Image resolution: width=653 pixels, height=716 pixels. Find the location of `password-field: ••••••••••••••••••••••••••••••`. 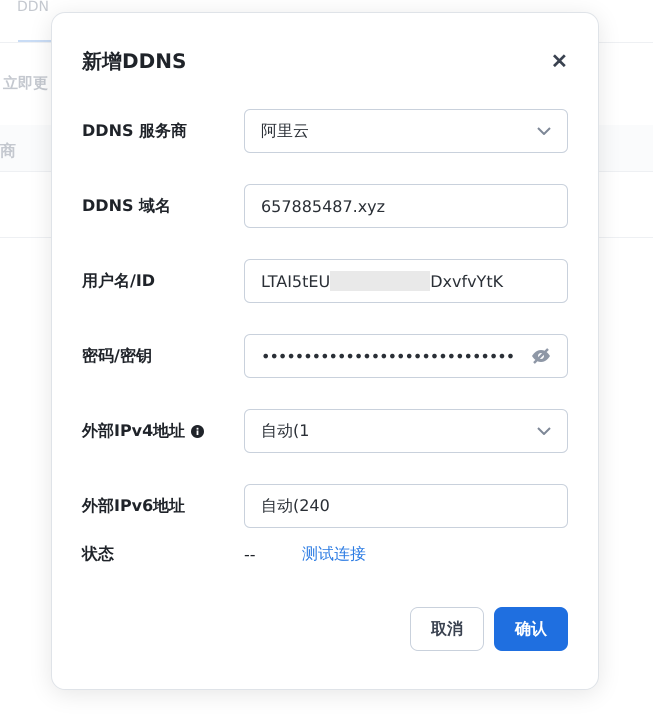

password-field: •••••••••••••••••••••••••••••• is located at coordinates (406, 356).